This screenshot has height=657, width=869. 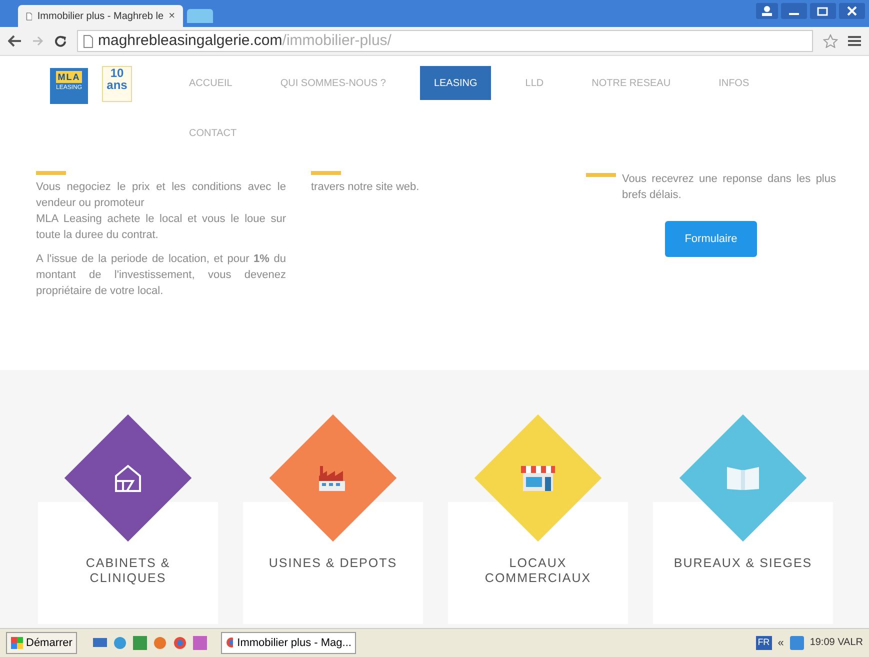 What do you see at coordinates (538, 478) in the screenshot?
I see `shop-icon` at bounding box center [538, 478].